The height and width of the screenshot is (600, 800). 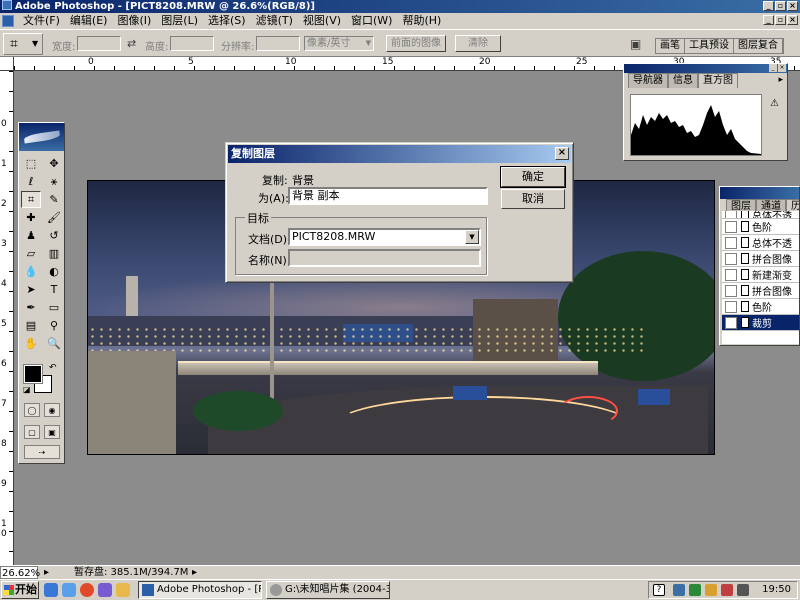 What do you see at coordinates (54, 235) in the screenshot?
I see `history-brush-tool-icon: ↺` at bounding box center [54, 235].